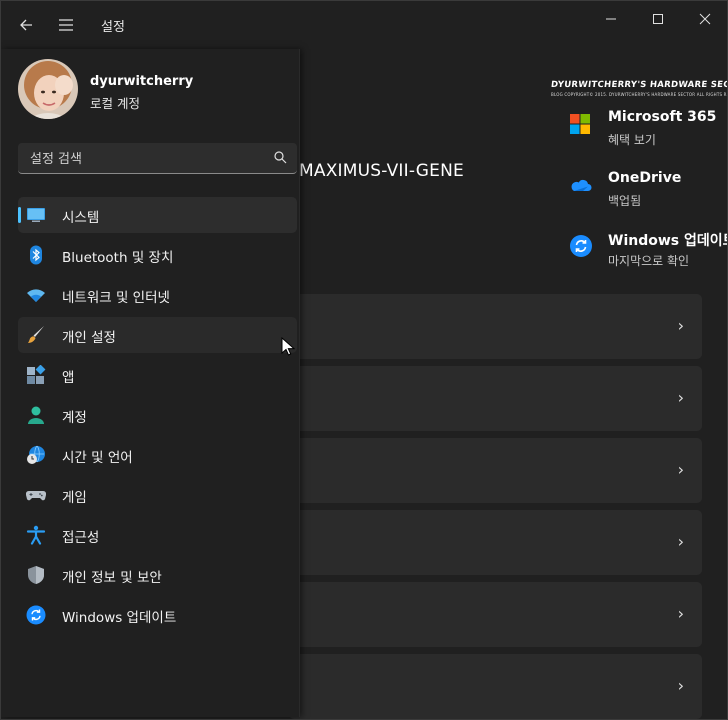 Image resolution: width=728 pixels, height=720 pixels. I want to click on back-button, so click(26, 25).